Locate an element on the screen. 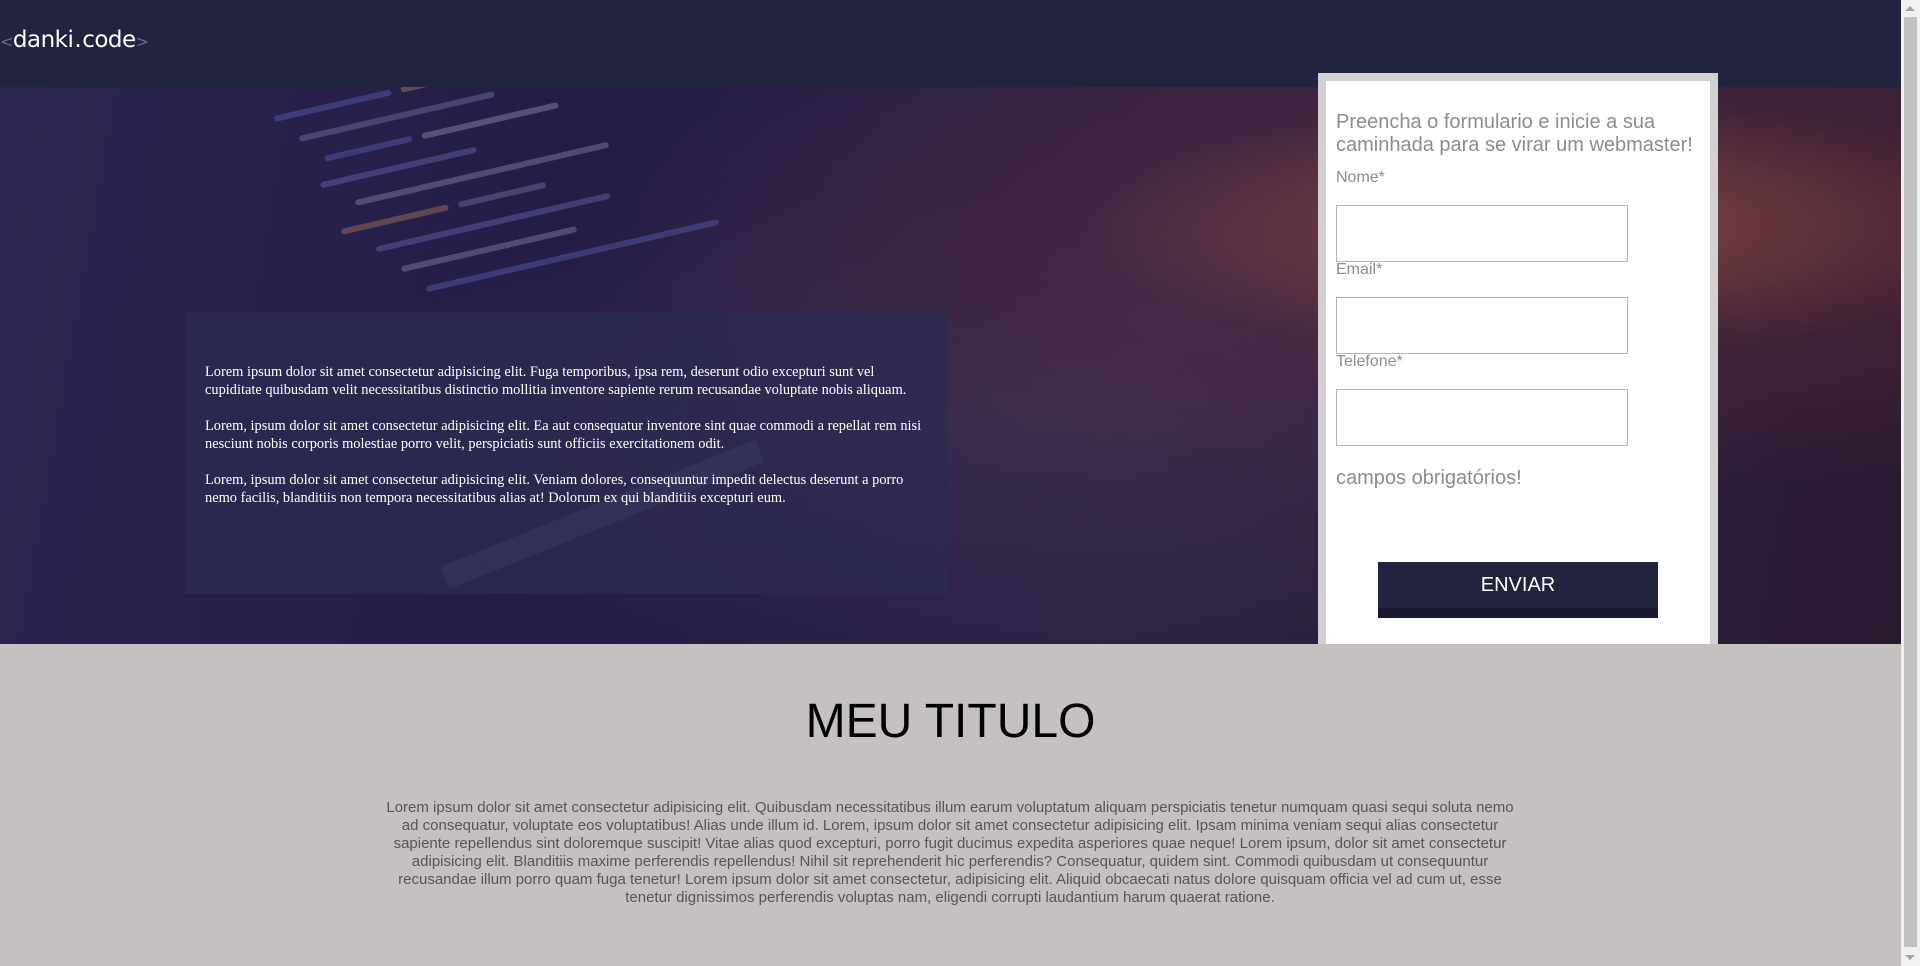 This screenshot has height=966, width=1920. scrollbar-thumb is located at coordinates (1910, 482).